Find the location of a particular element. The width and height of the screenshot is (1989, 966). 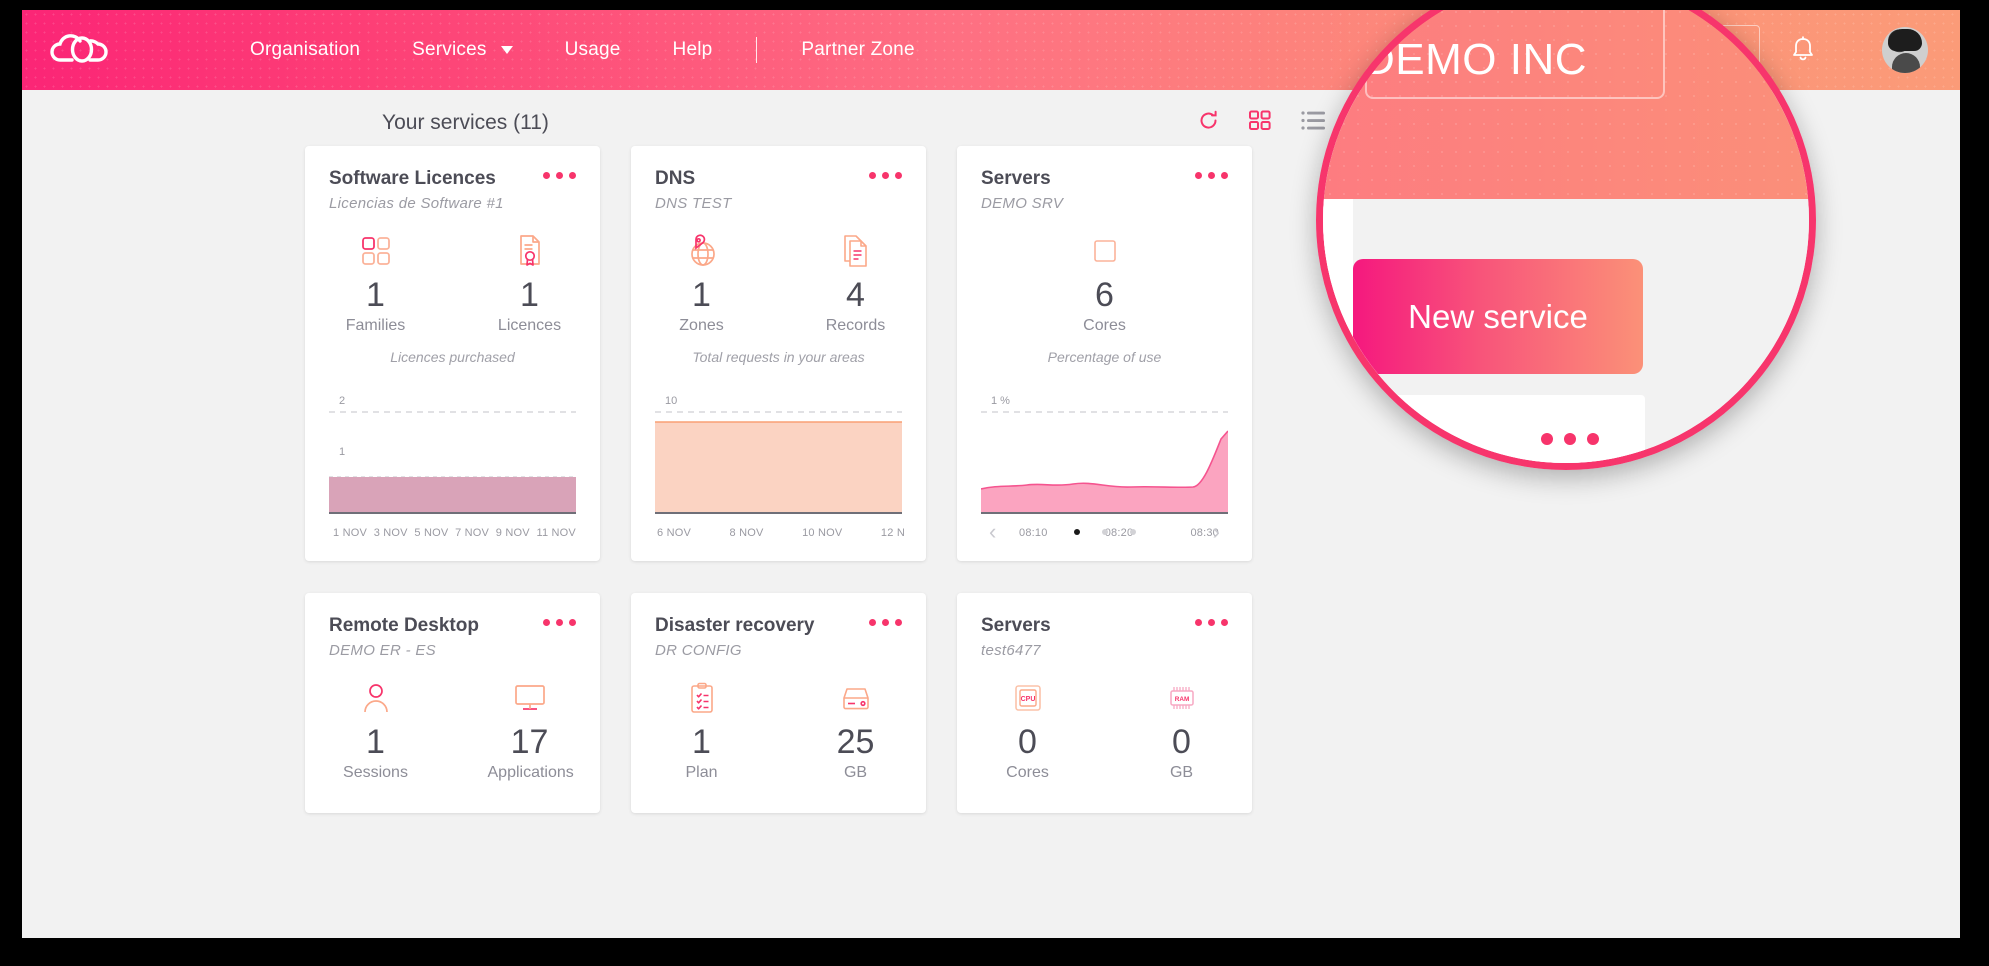

x-tick: 5 NOV is located at coordinates (431, 533).